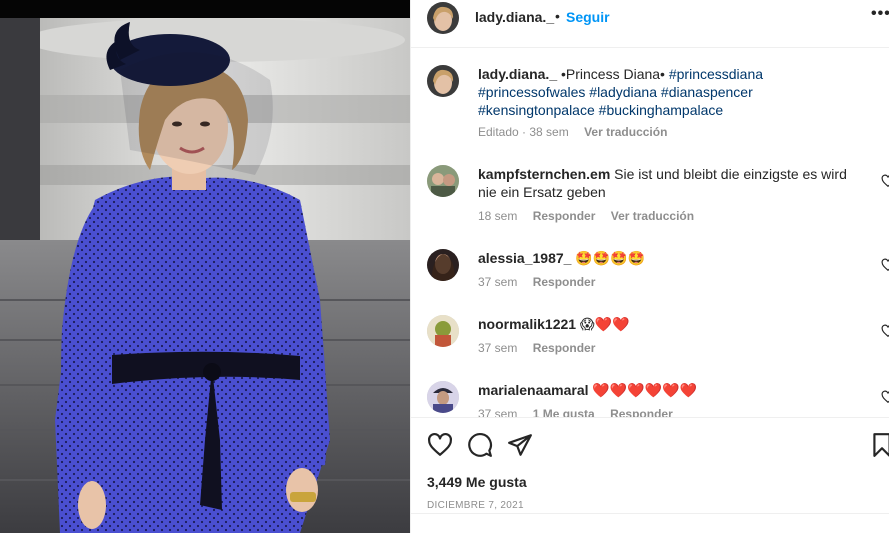 Image resolution: width=889 pixels, height=533 pixels. Describe the element at coordinates (544, 174) in the screenshot. I see `commenter-username: kampfsternchen.em` at that location.